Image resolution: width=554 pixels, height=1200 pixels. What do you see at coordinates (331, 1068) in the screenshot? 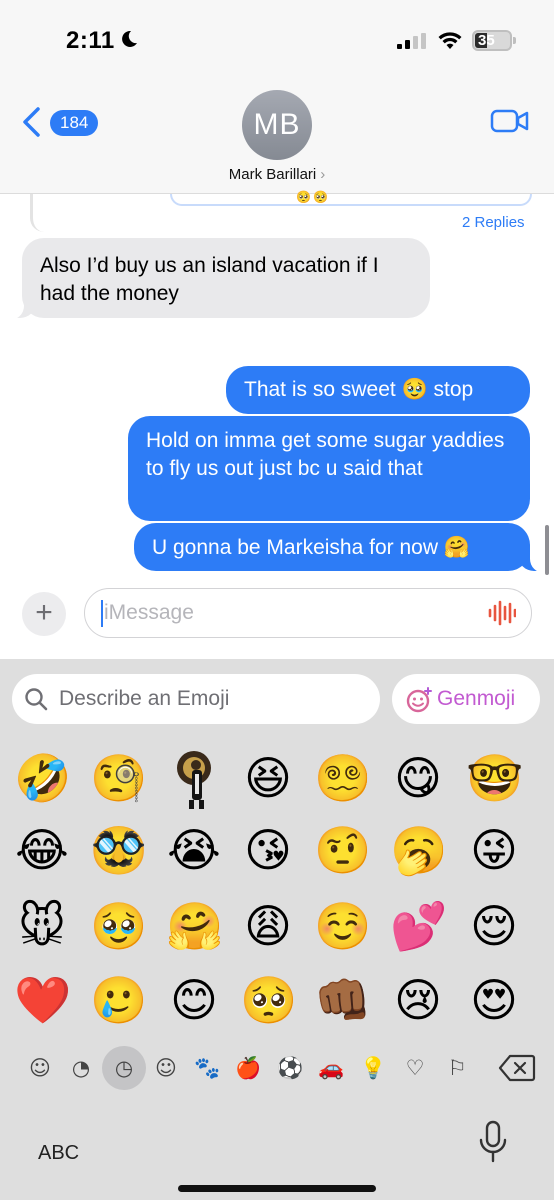
I see `travel-icon: 🚗` at bounding box center [331, 1068].